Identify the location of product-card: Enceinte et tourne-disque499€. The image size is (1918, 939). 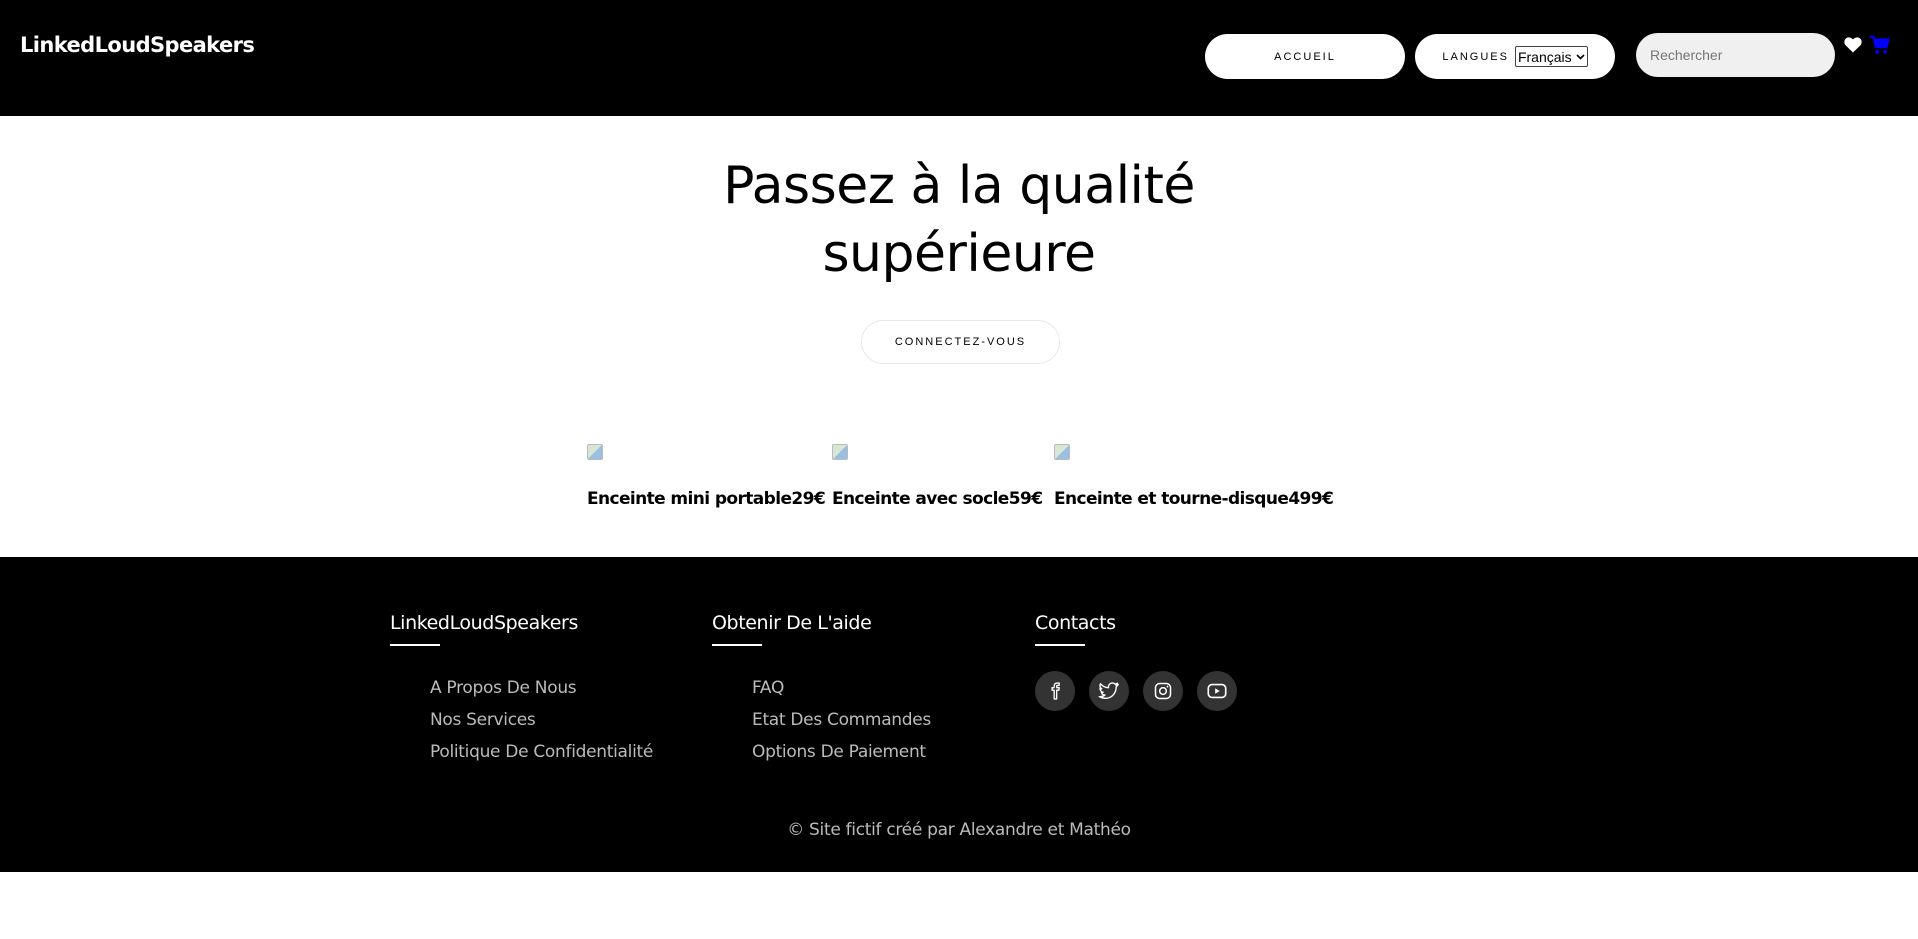
(1194, 476).